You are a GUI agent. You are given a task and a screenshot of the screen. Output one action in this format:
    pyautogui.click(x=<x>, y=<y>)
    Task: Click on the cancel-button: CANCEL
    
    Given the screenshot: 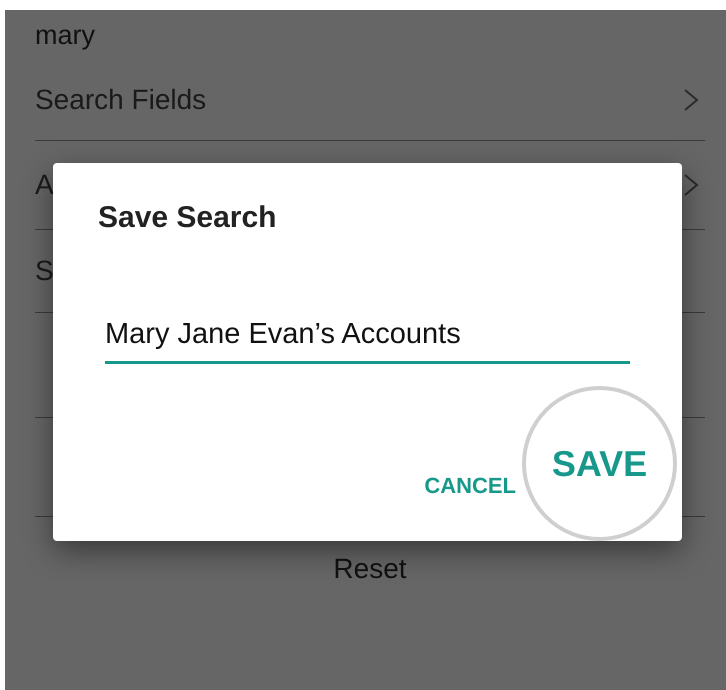 What is the action you would take?
    pyautogui.click(x=470, y=486)
    